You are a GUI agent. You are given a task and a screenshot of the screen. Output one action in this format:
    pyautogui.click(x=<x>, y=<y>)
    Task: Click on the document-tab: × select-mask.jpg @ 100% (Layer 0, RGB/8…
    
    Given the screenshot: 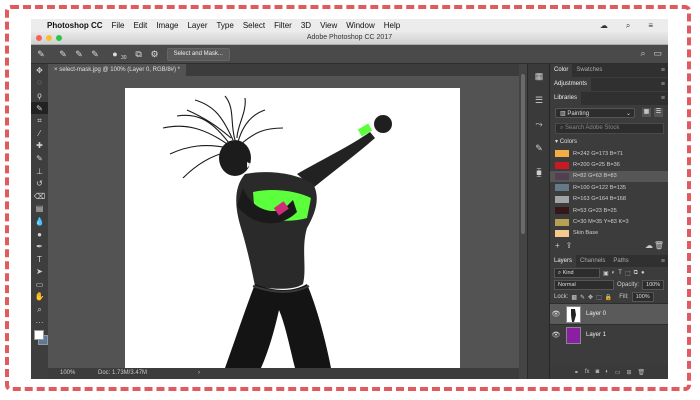 What is the action you would take?
    pyautogui.click(x=117, y=70)
    